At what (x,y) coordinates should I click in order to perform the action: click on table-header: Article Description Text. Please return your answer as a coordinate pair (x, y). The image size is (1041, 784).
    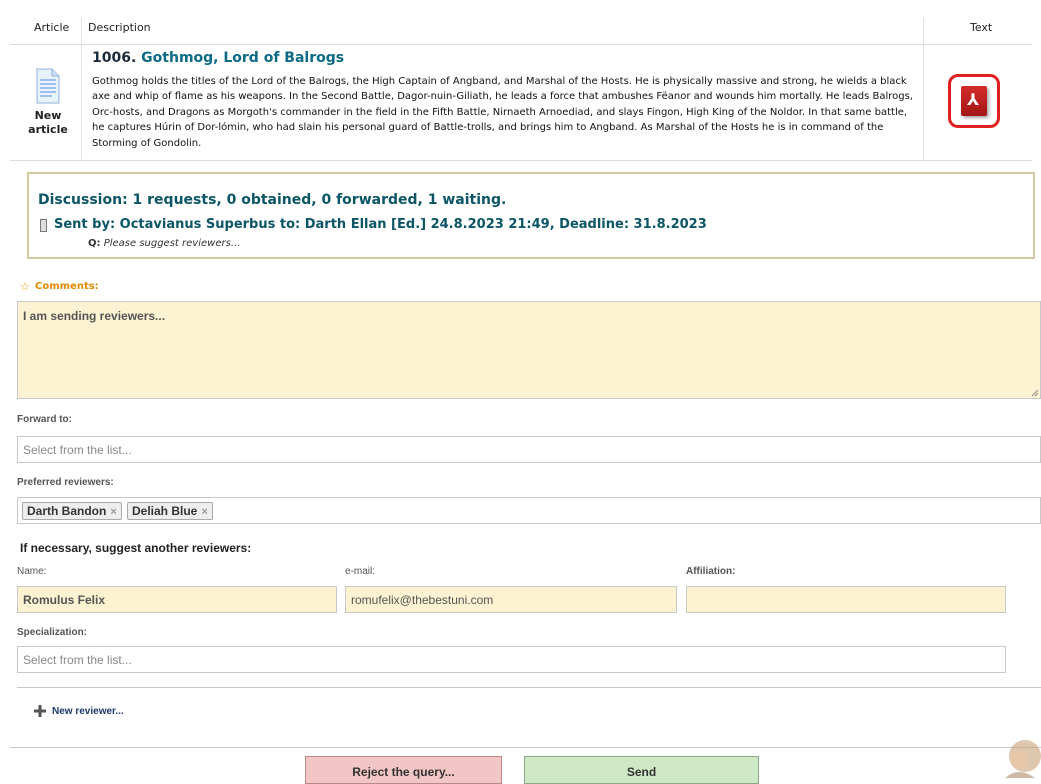
    Looking at the image, I should click on (521, 31).